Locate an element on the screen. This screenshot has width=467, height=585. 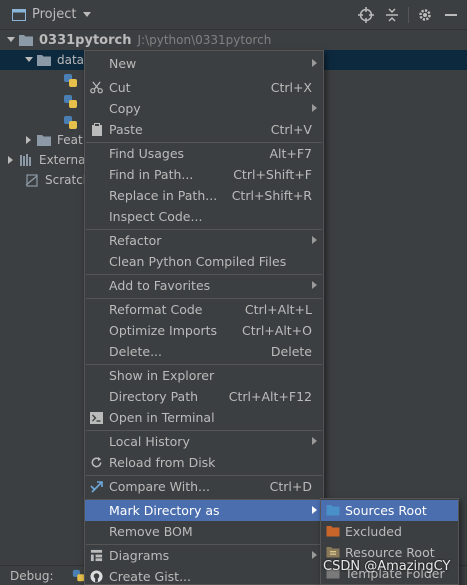
terminal-icon is located at coordinates (96, 417).